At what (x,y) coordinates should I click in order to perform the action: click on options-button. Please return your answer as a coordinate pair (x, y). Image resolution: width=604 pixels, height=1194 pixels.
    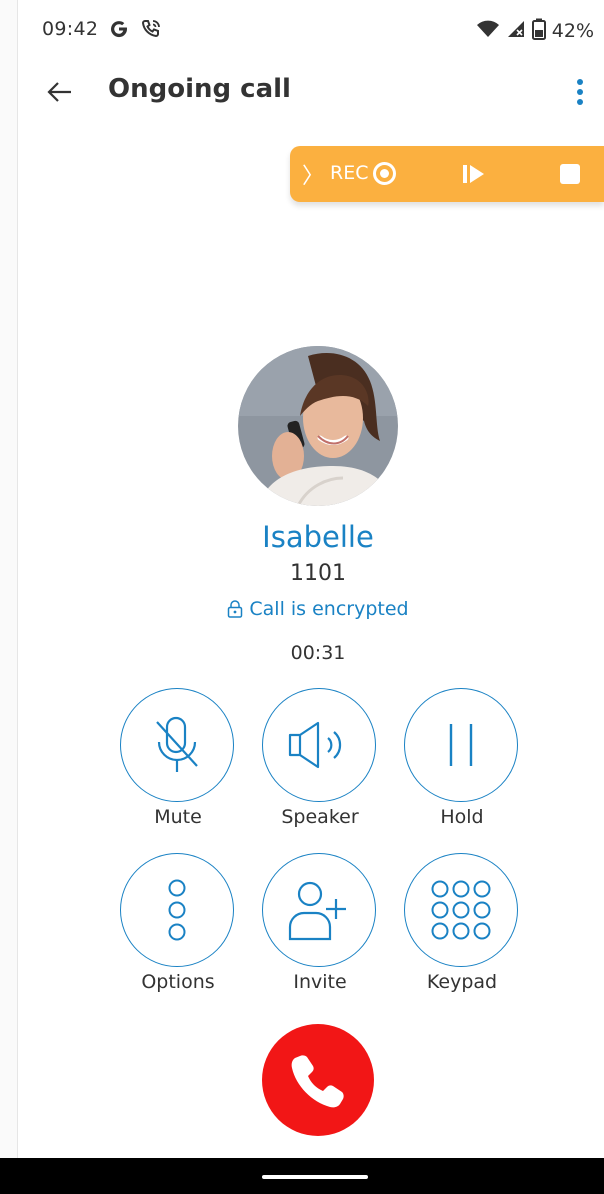
    Looking at the image, I should click on (178, 911).